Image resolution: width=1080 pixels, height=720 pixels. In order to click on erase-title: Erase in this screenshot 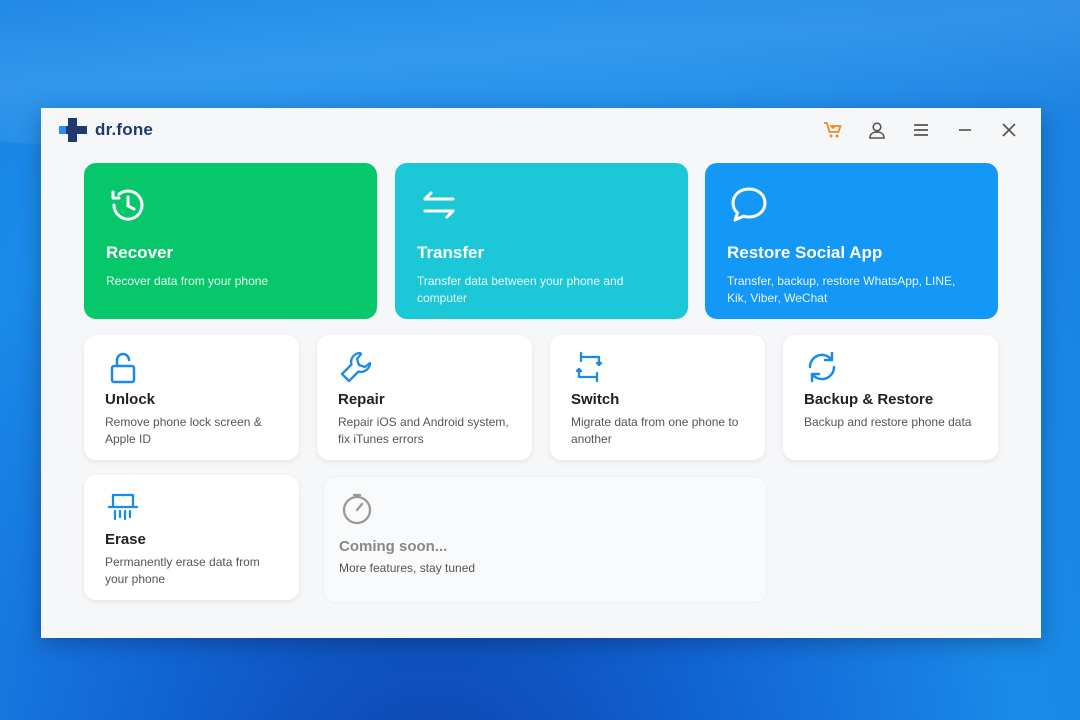, I will do `click(125, 539)`.